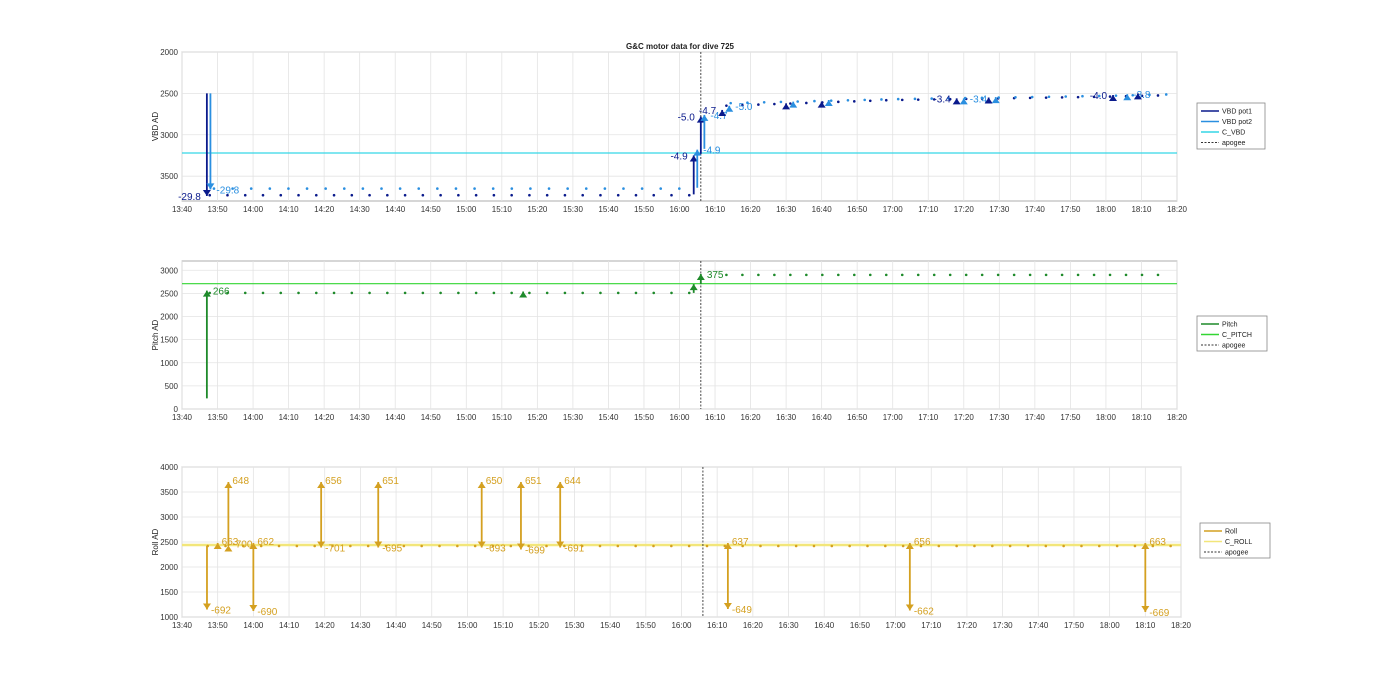  What do you see at coordinates (169, 592) in the screenshot?
I see `y-tick-label: 1500` at bounding box center [169, 592].